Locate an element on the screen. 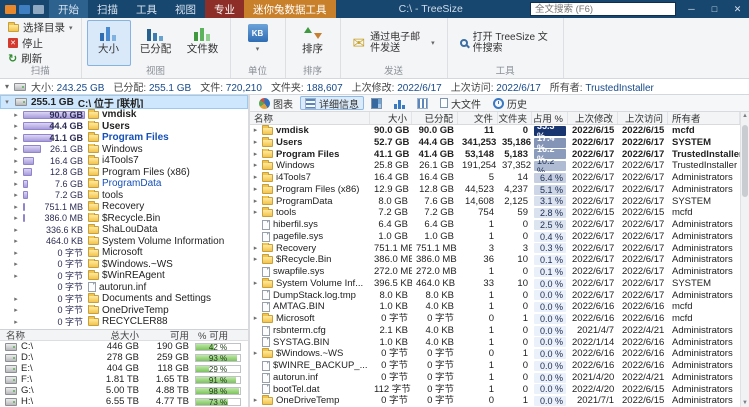 This screenshot has width=749, height=407. tab-pro: 专业 is located at coordinates (224, 9).